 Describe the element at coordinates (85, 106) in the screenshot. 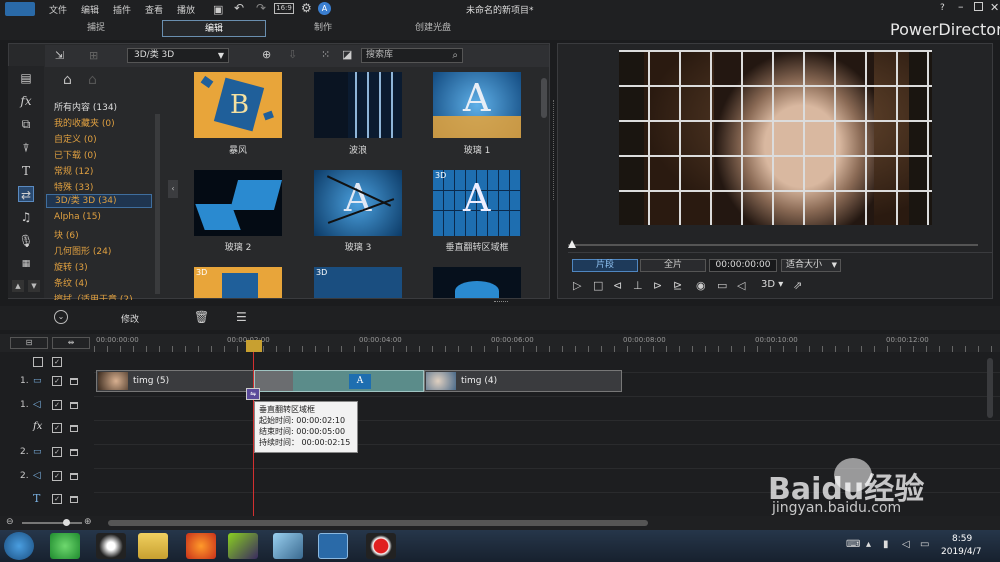

I see `category-item: 所有内容 (134)` at that location.